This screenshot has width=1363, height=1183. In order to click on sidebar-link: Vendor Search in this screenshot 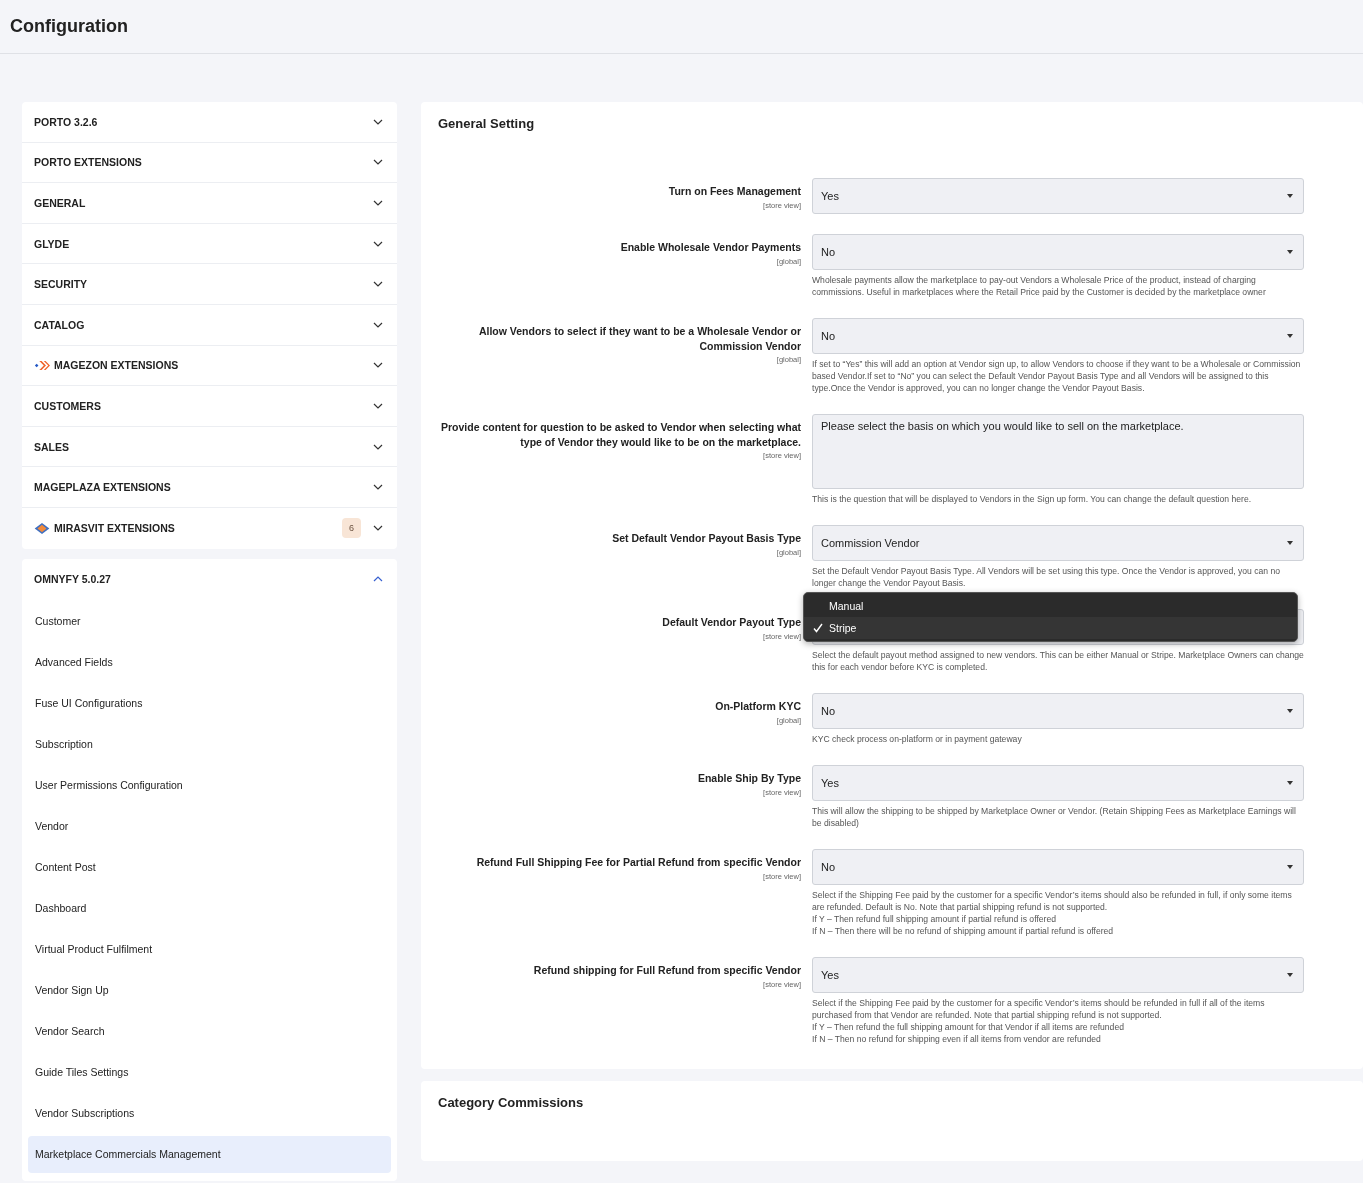, I will do `click(209, 1031)`.